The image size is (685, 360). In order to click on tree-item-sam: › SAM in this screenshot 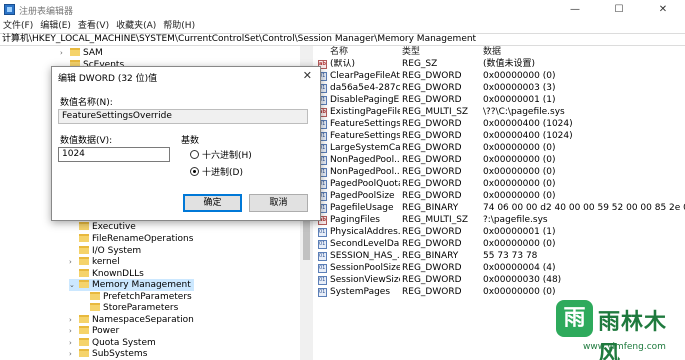, I will do `click(81, 53)`.